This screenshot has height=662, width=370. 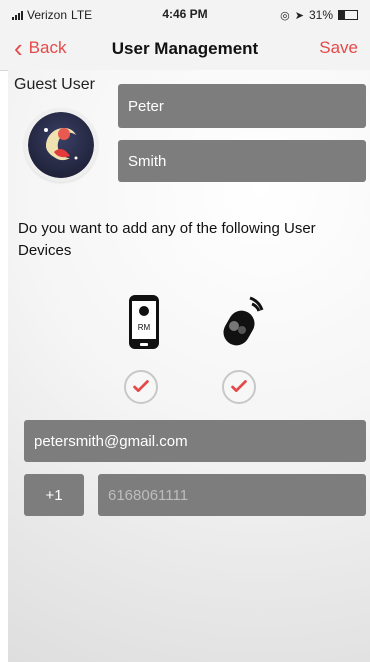 What do you see at coordinates (146, 106) in the screenshot?
I see `first-name-value: Peter` at bounding box center [146, 106].